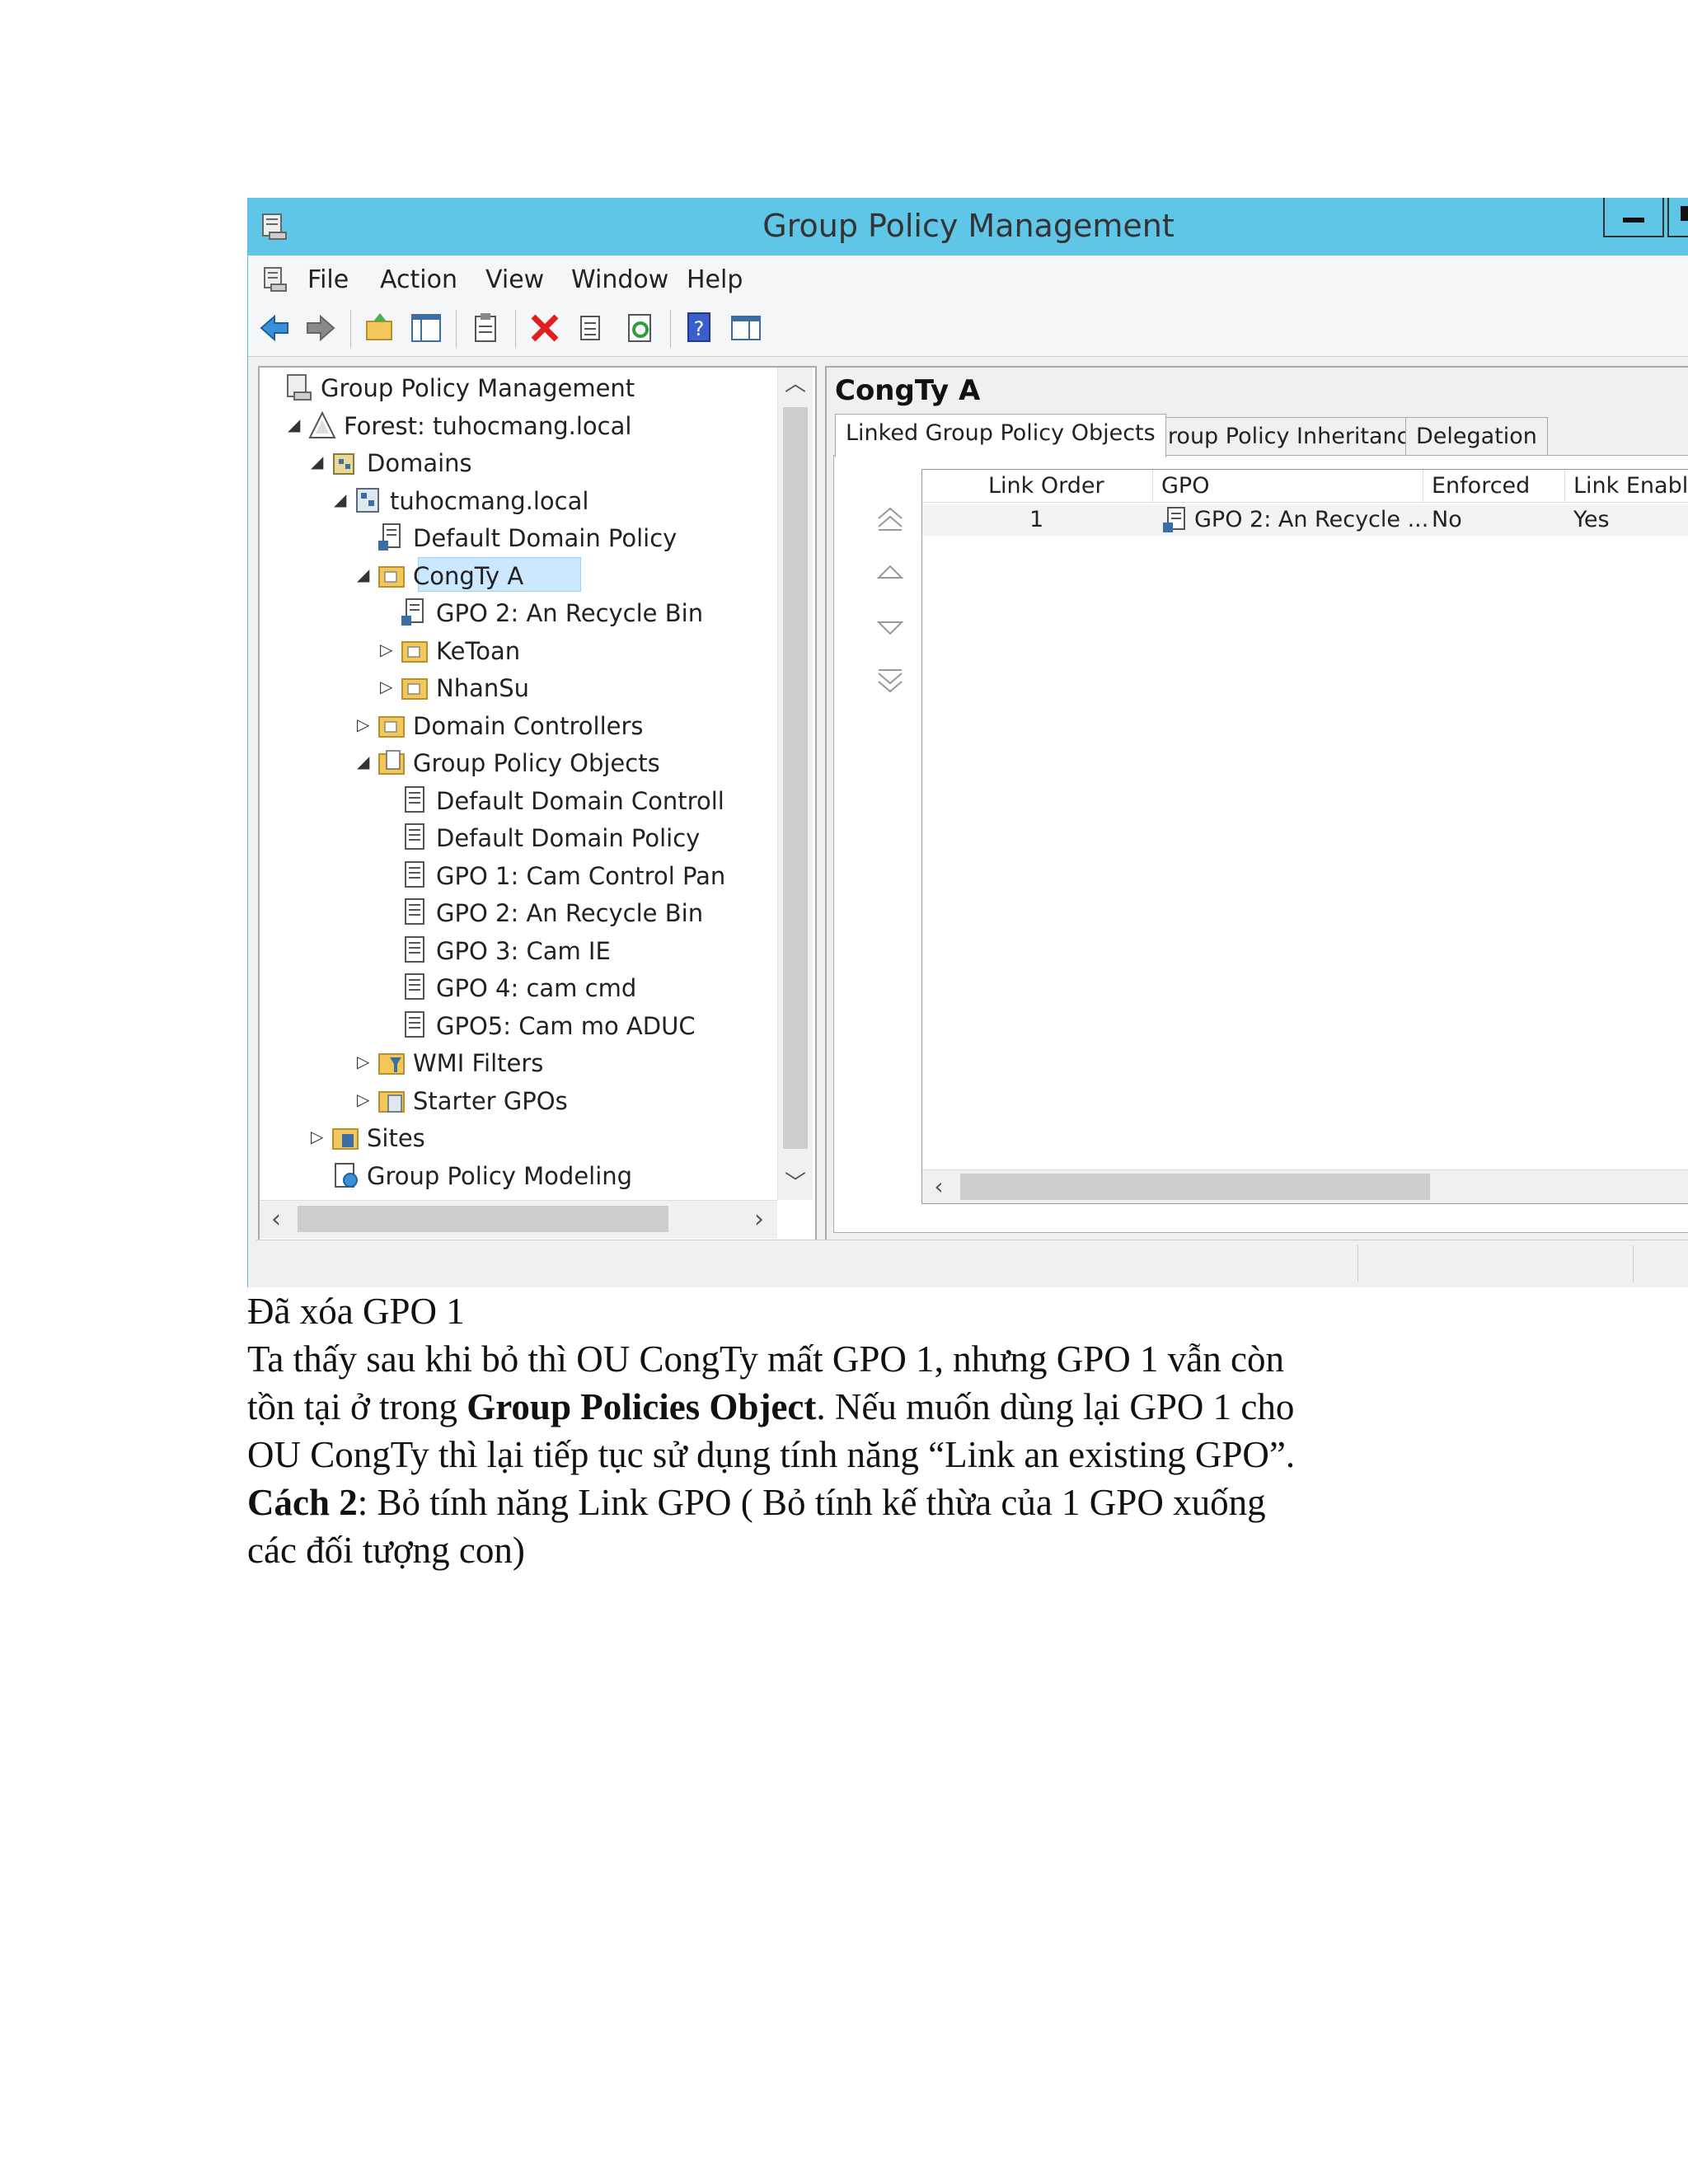 This screenshot has height=2184, width=1688. Describe the element at coordinates (392, 1101) in the screenshot. I see `starter-gpos-icon` at that location.